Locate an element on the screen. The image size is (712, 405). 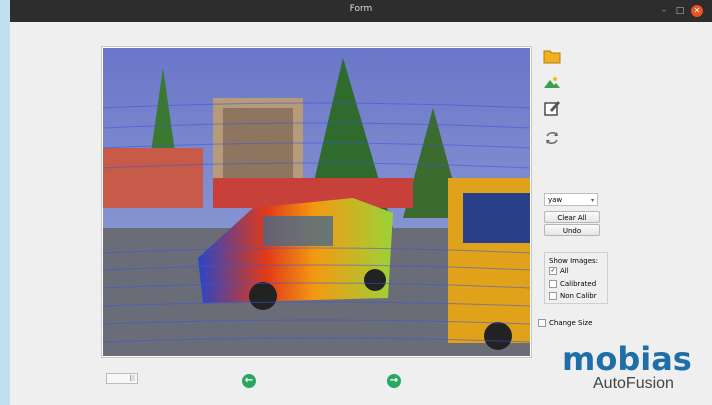
checkbox-non-calibr: Non Calibr is located at coordinates (573, 296).